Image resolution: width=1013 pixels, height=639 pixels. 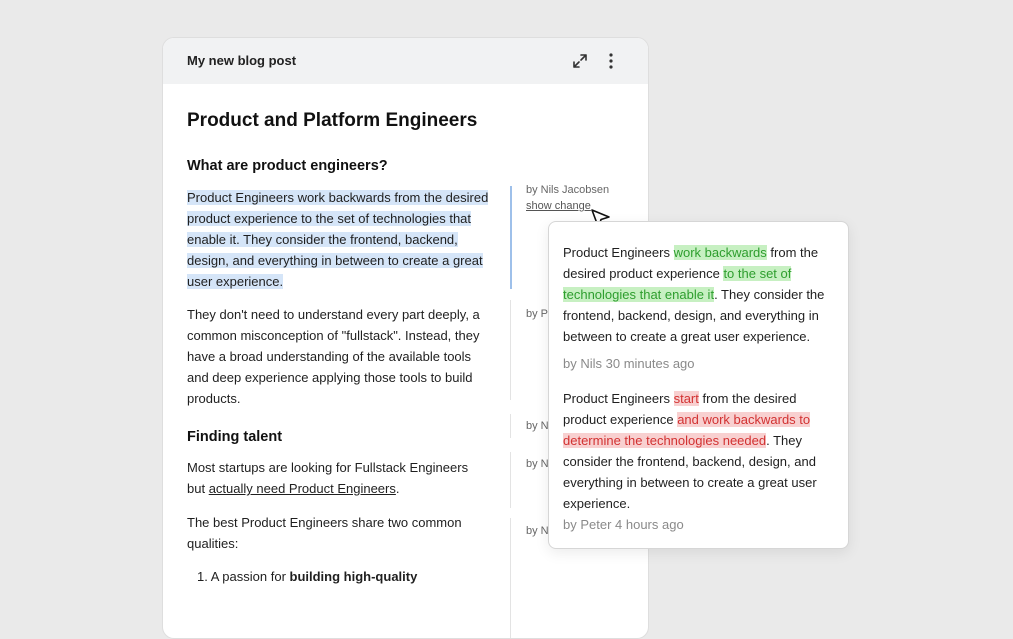 What do you see at coordinates (611, 61) in the screenshot?
I see `more-vertical-icon` at bounding box center [611, 61].